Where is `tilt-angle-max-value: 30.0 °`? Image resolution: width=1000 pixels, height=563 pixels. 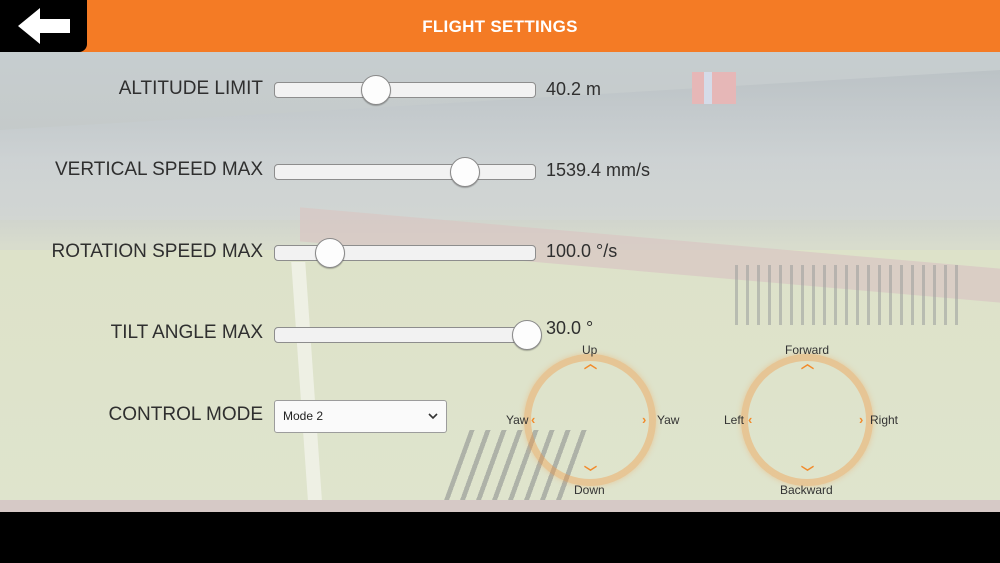 tilt-angle-max-value: 30.0 ° is located at coordinates (570, 328).